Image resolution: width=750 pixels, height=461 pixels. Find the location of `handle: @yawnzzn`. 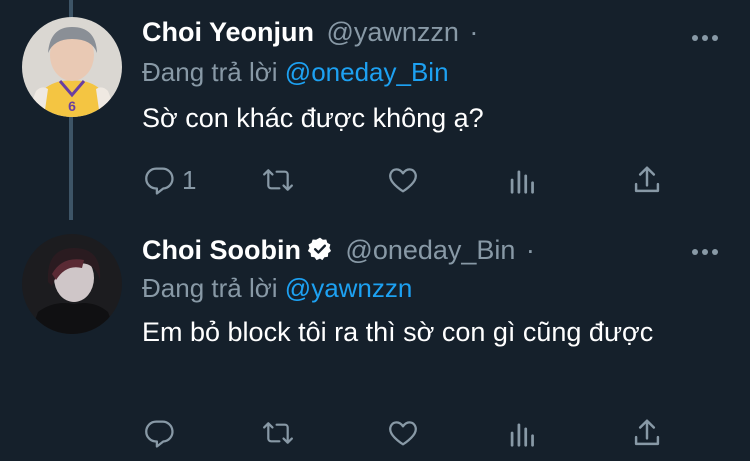

handle: @yawnzzn is located at coordinates (392, 32).